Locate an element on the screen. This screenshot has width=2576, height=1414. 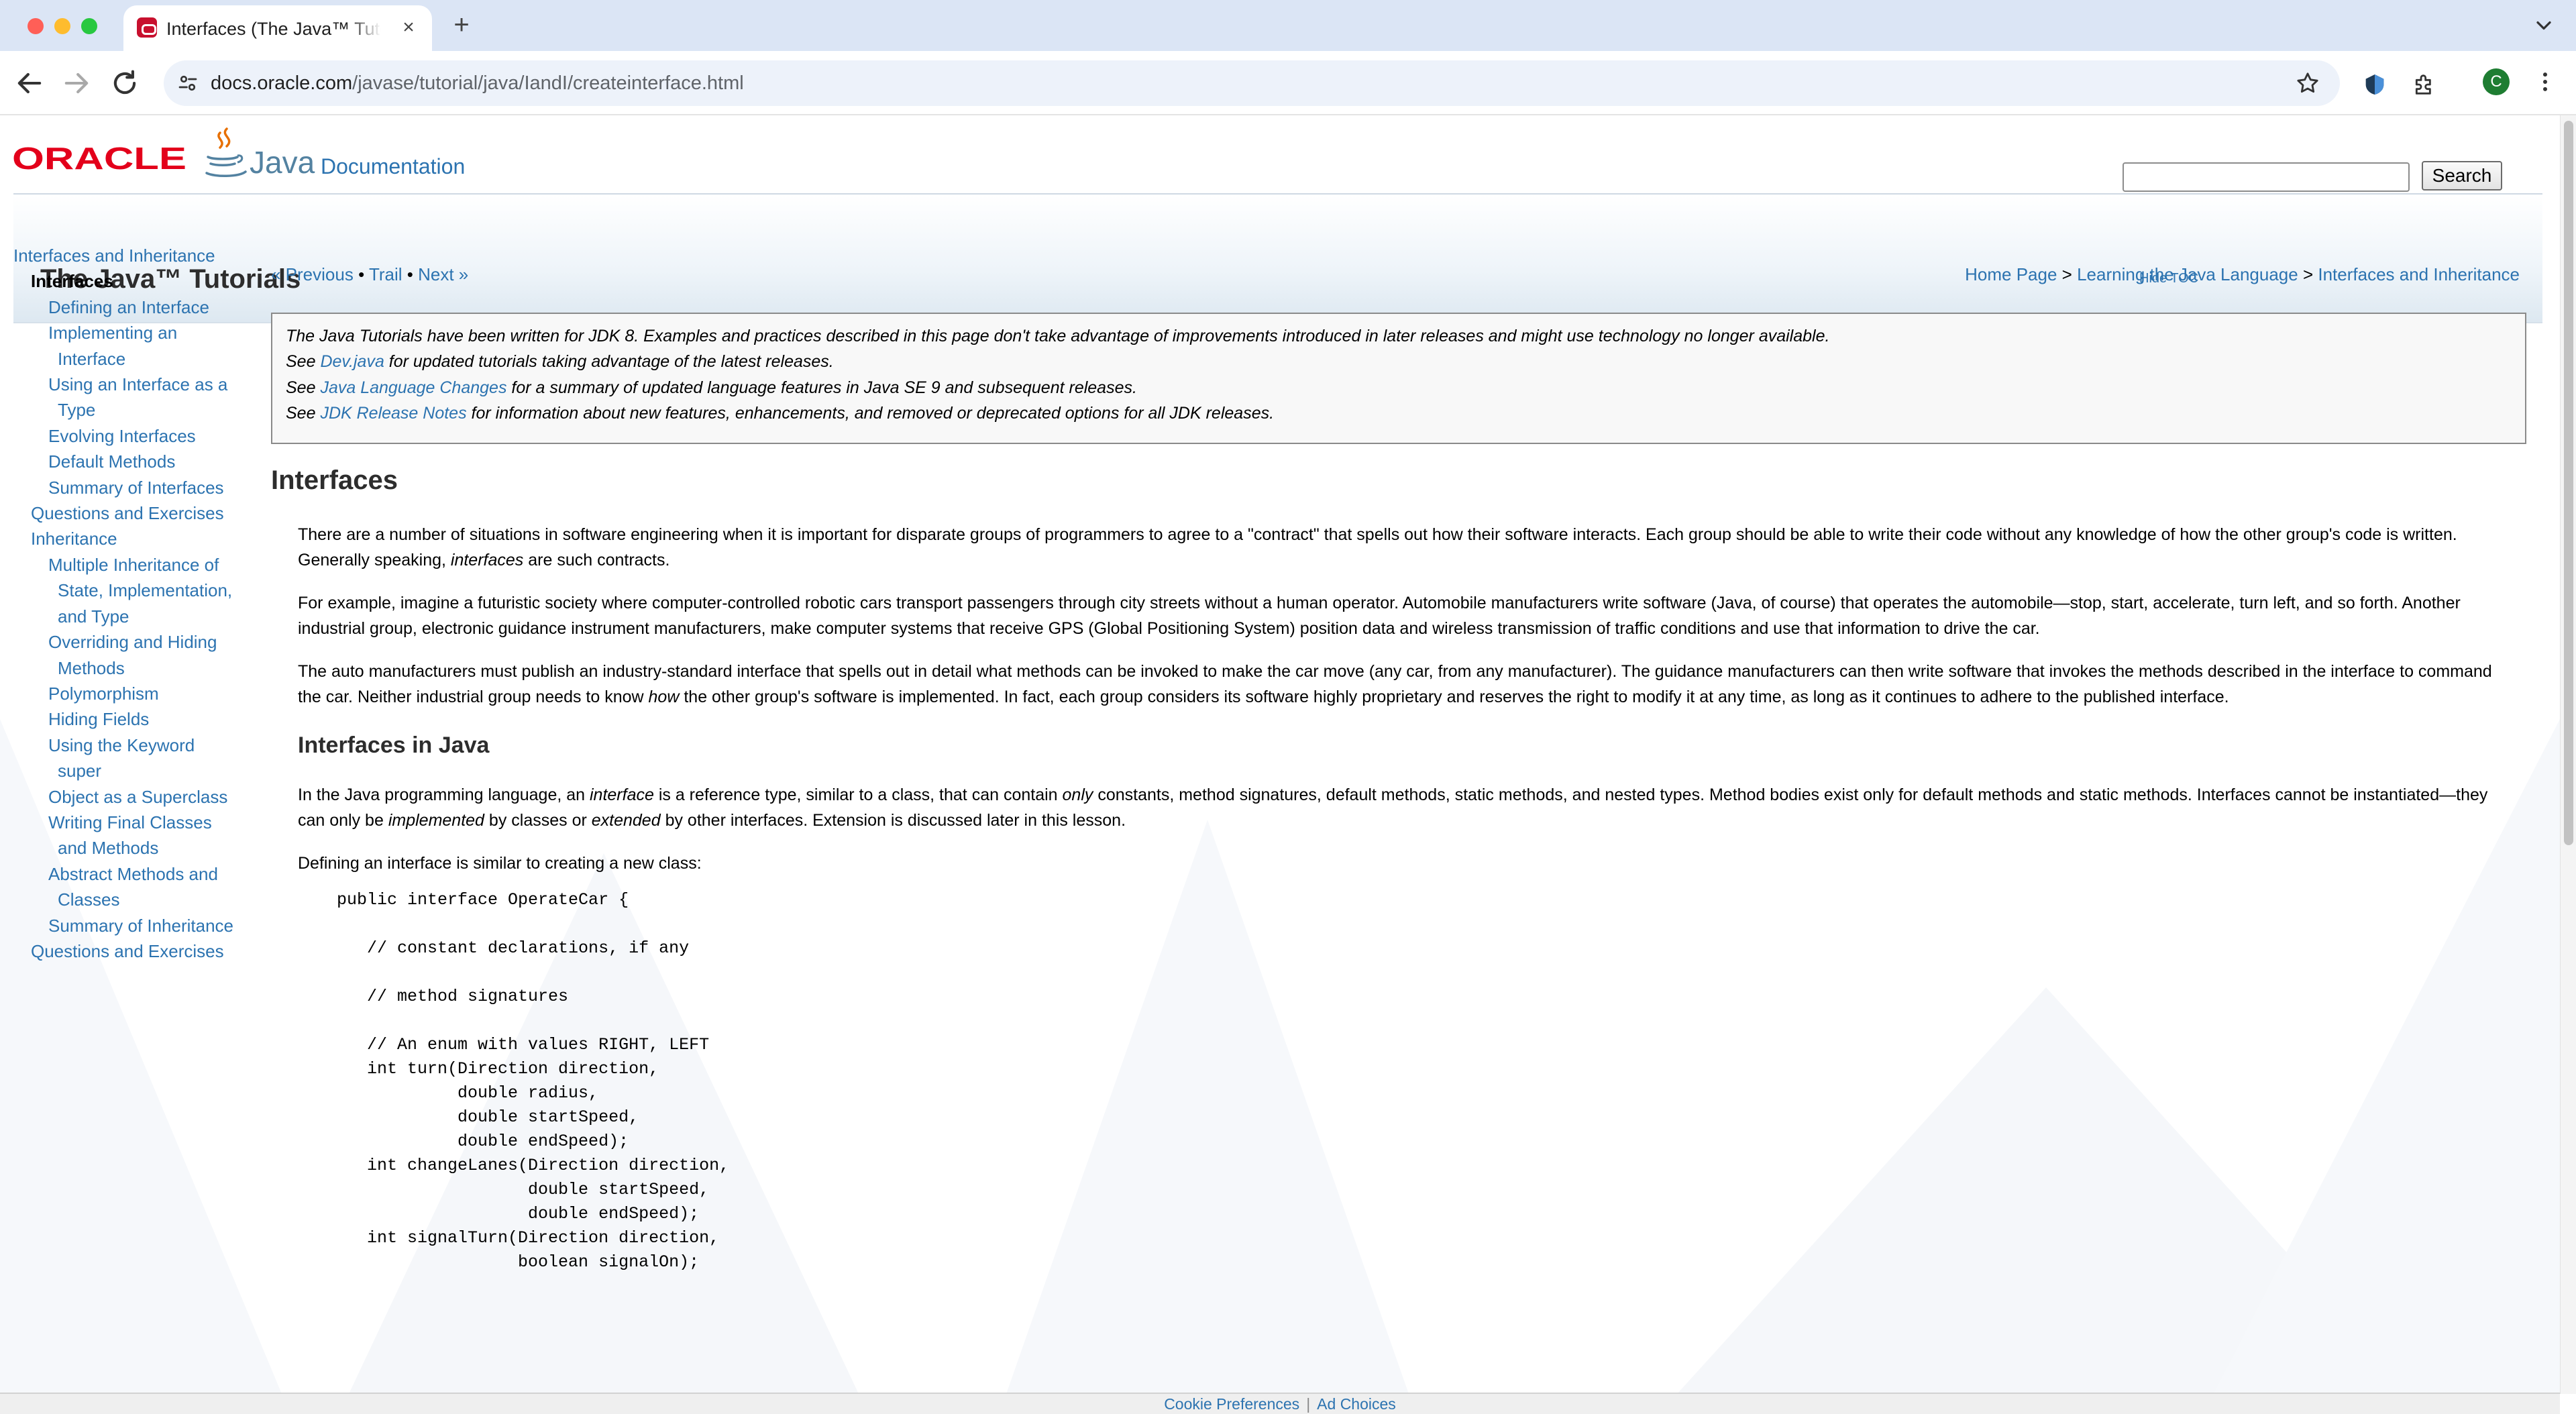
breadcrumb-interfaces: Interfaces and Inheritance is located at coordinates (2419, 274).